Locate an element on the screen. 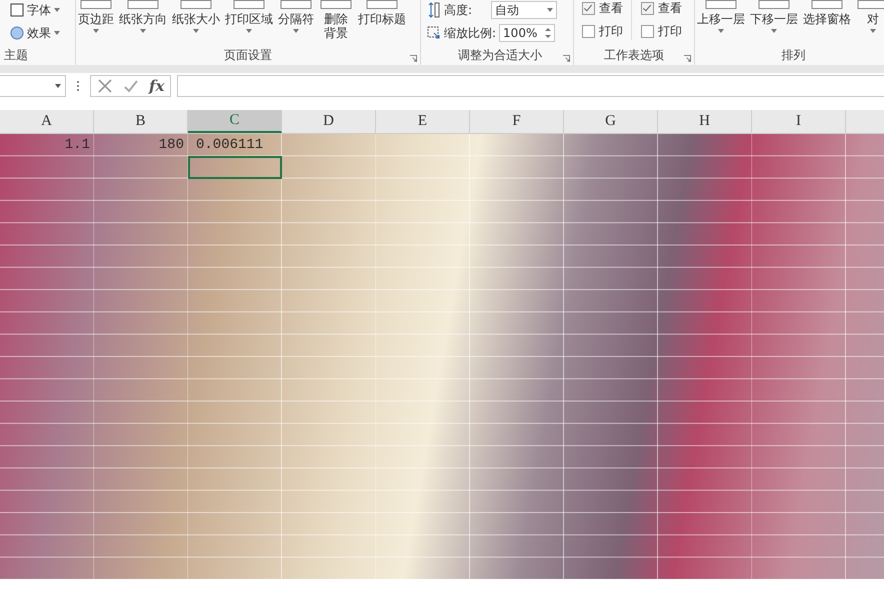 The height and width of the screenshot is (593, 884). column-header: G is located at coordinates (611, 121).